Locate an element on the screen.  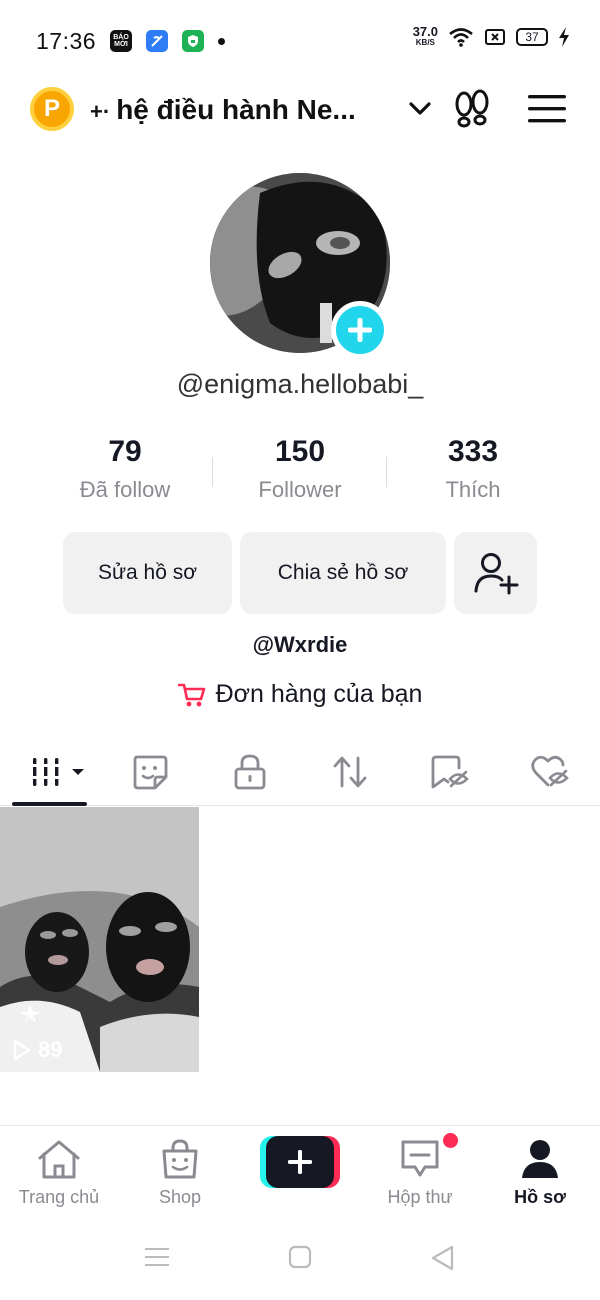
baomoi-icon: BÁO MỚI is located at coordinates (121, 41).